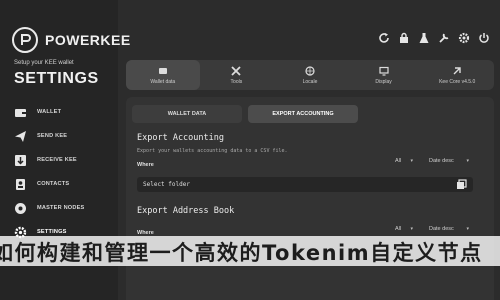 This screenshot has height=300, width=500. Describe the element at coordinates (457, 75) in the screenshot. I see `tab-kee-core: Kee Core v4.5.0` at that location.